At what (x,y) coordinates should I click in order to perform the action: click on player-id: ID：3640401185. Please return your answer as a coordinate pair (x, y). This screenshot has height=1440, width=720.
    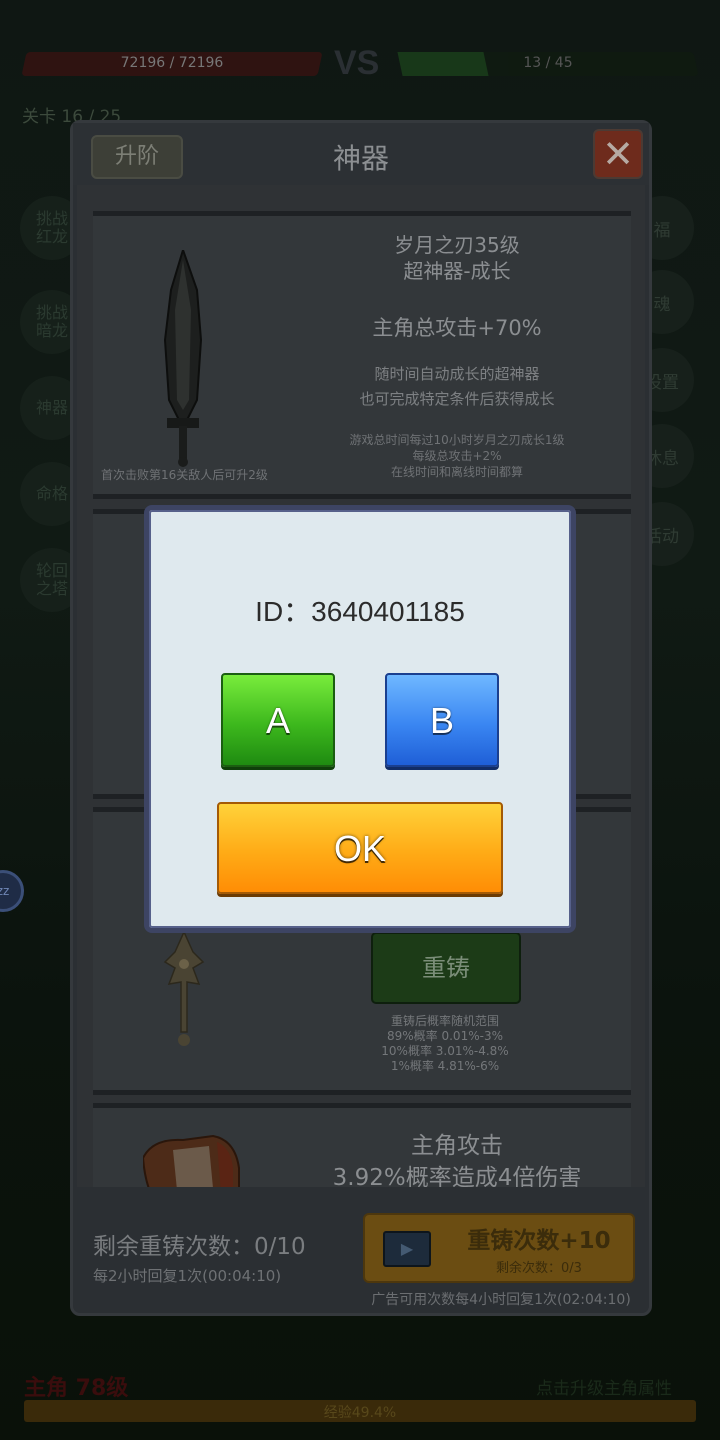
    Looking at the image, I should click on (360, 611).